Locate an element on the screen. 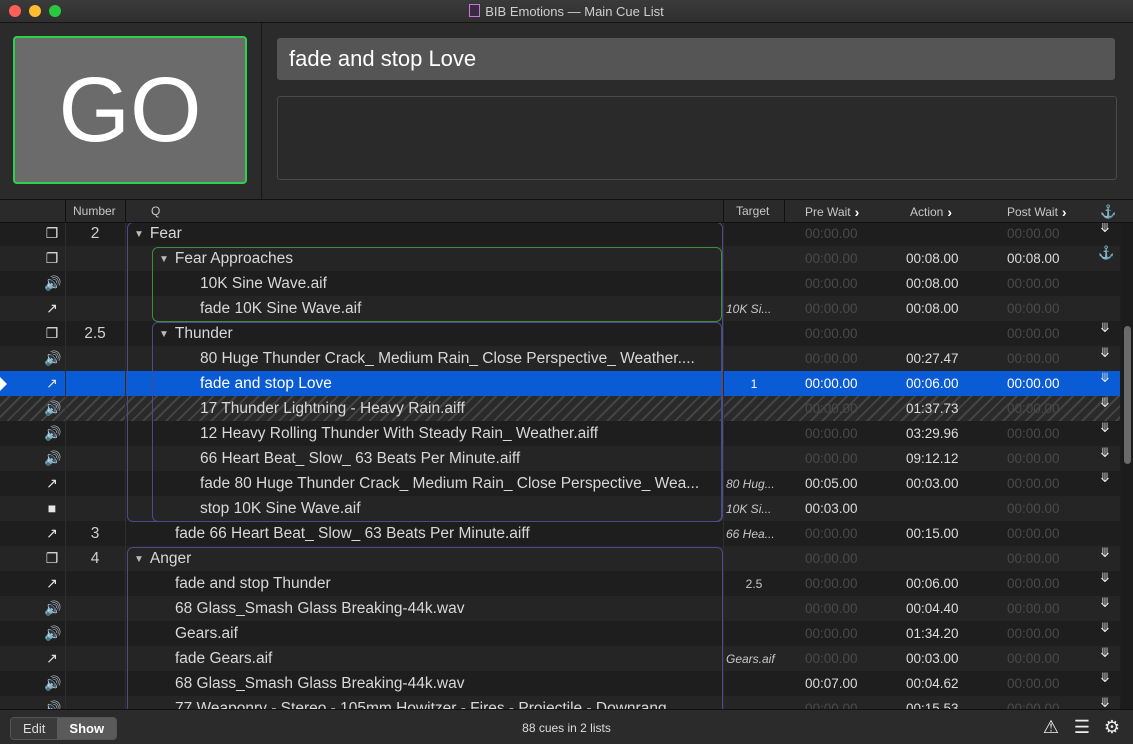 The width and height of the screenshot is (1133, 744). column-post-wait: Post Wait › is located at coordinates (1037, 212).